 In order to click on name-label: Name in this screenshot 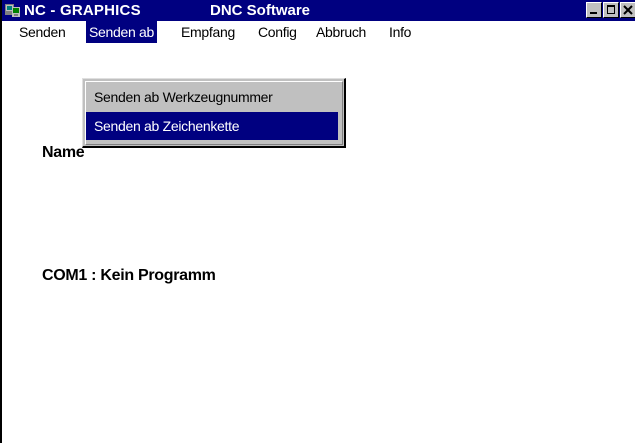, I will do `click(63, 152)`.